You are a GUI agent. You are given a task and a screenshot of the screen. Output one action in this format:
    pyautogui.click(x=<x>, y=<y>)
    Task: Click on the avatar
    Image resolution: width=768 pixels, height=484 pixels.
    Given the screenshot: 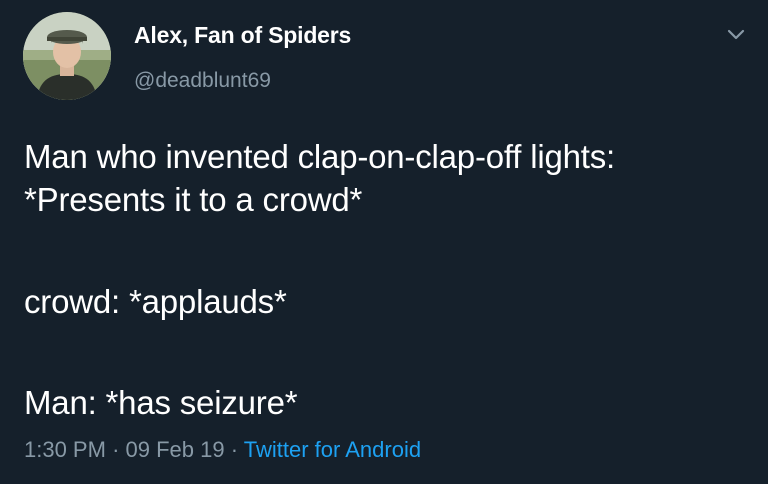 What is the action you would take?
    pyautogui.click(x=67, y=56)
    